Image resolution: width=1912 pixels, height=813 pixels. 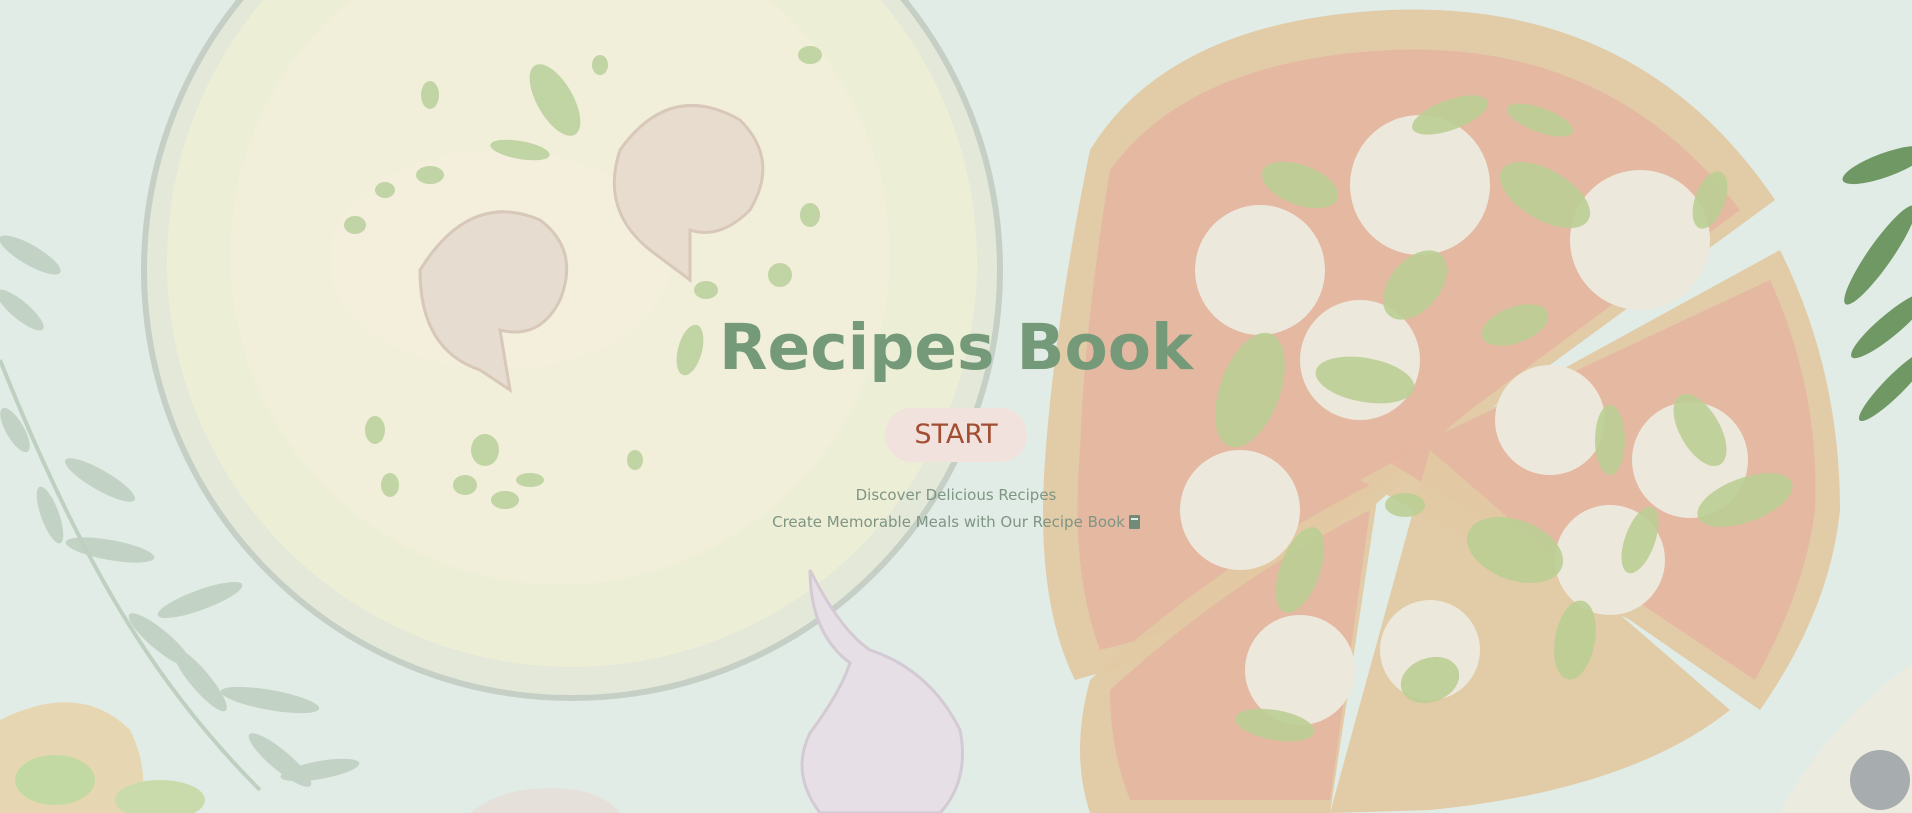 I want to click on start-button: START, so click(x=956, y=435).